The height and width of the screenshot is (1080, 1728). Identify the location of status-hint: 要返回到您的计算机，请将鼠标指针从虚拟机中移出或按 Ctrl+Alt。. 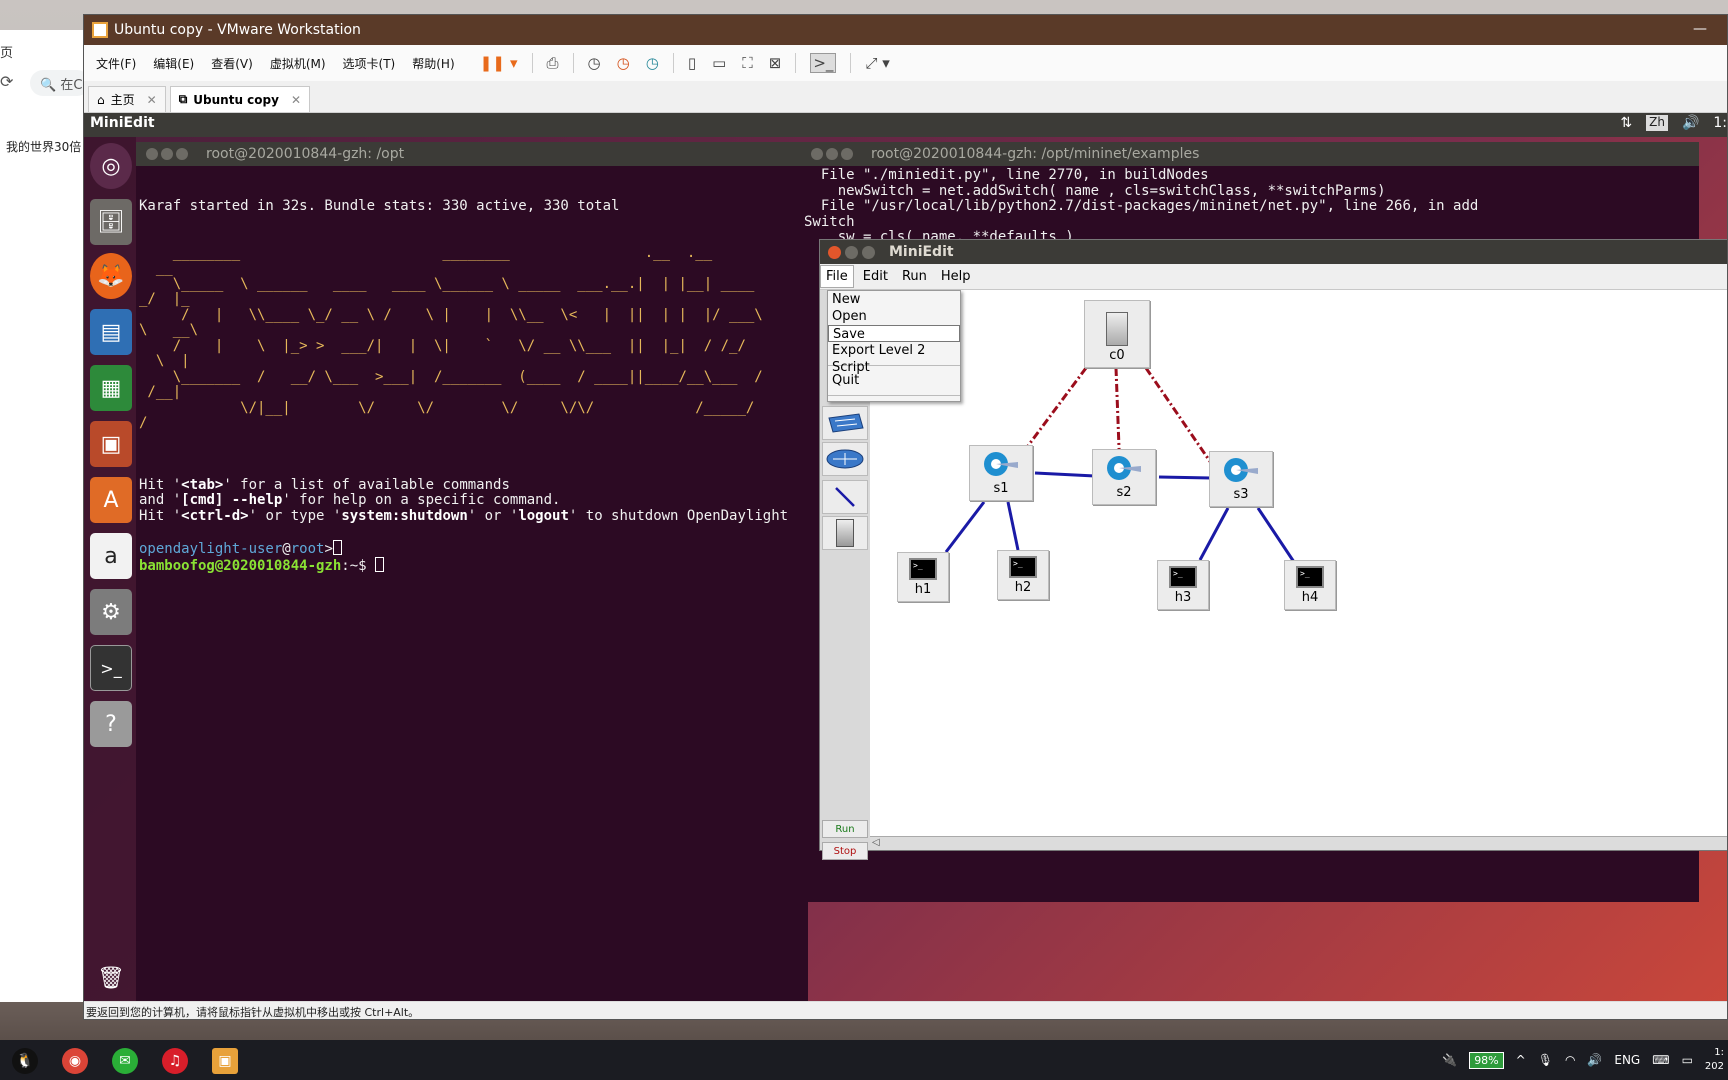
(253, 1012).